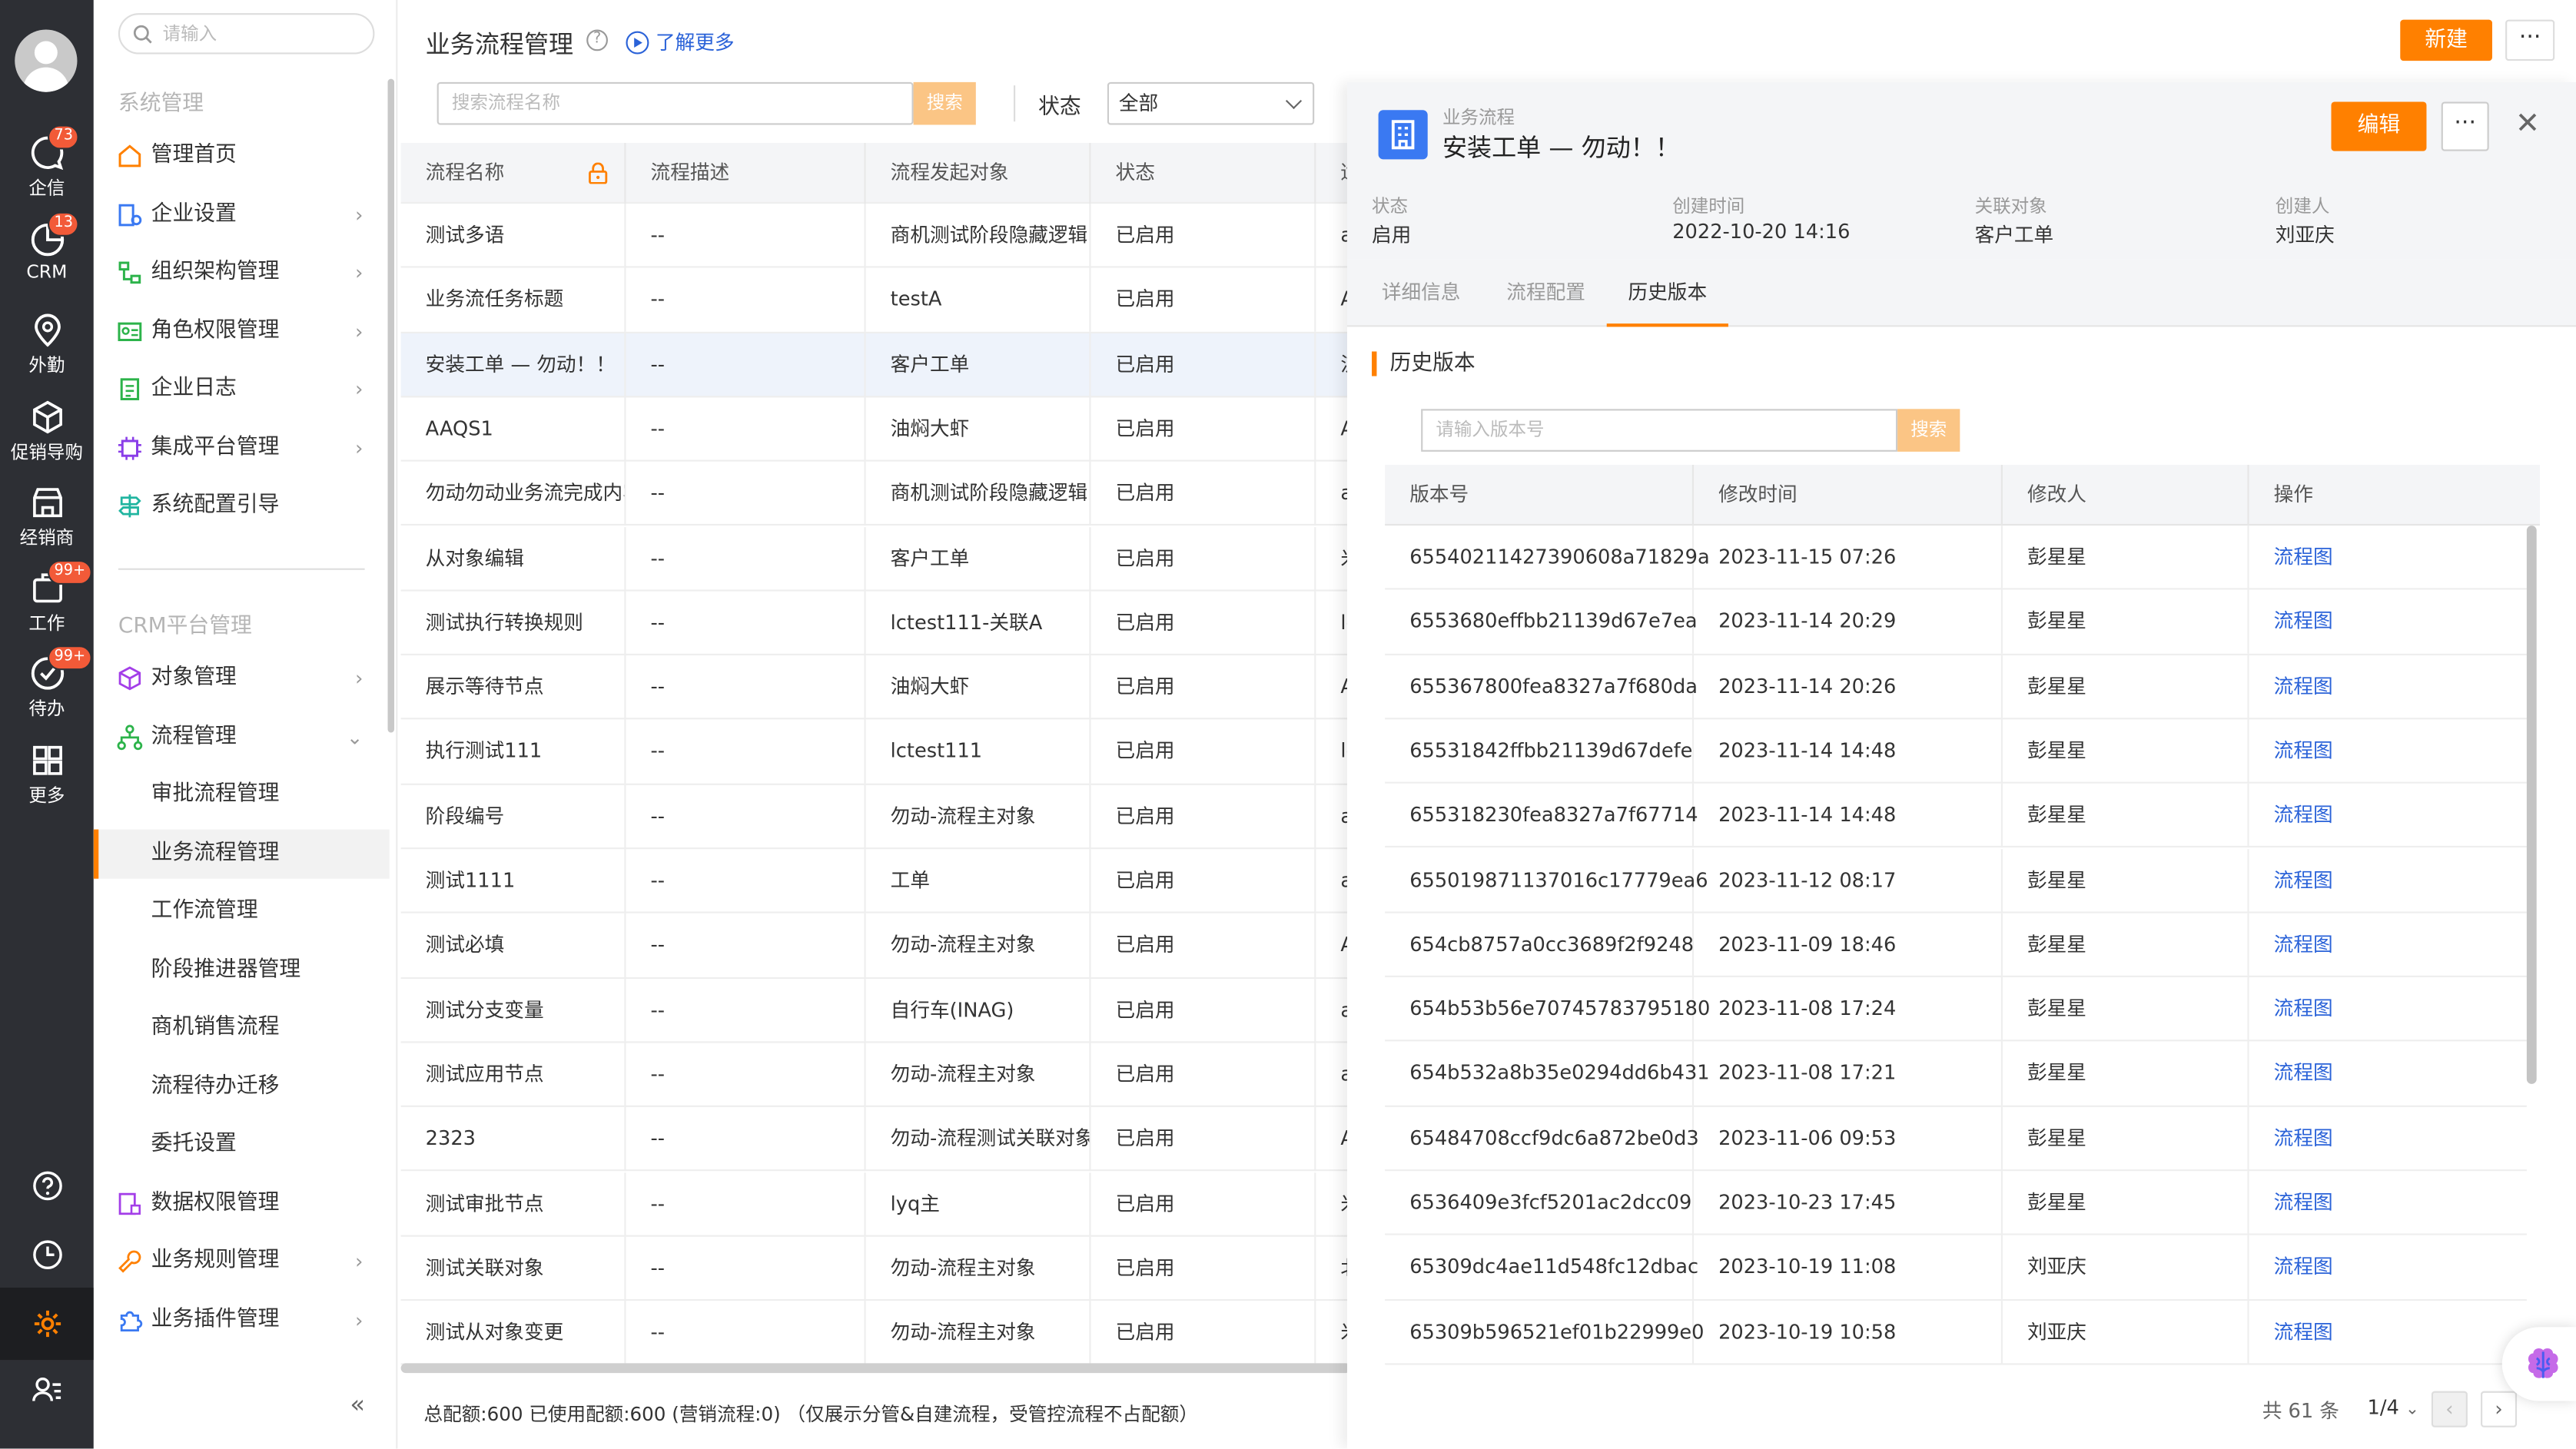 The image size is (2576, 1449). I want to click on cell-name: 勿动勿动业务流完成内容, so click(513, 494).